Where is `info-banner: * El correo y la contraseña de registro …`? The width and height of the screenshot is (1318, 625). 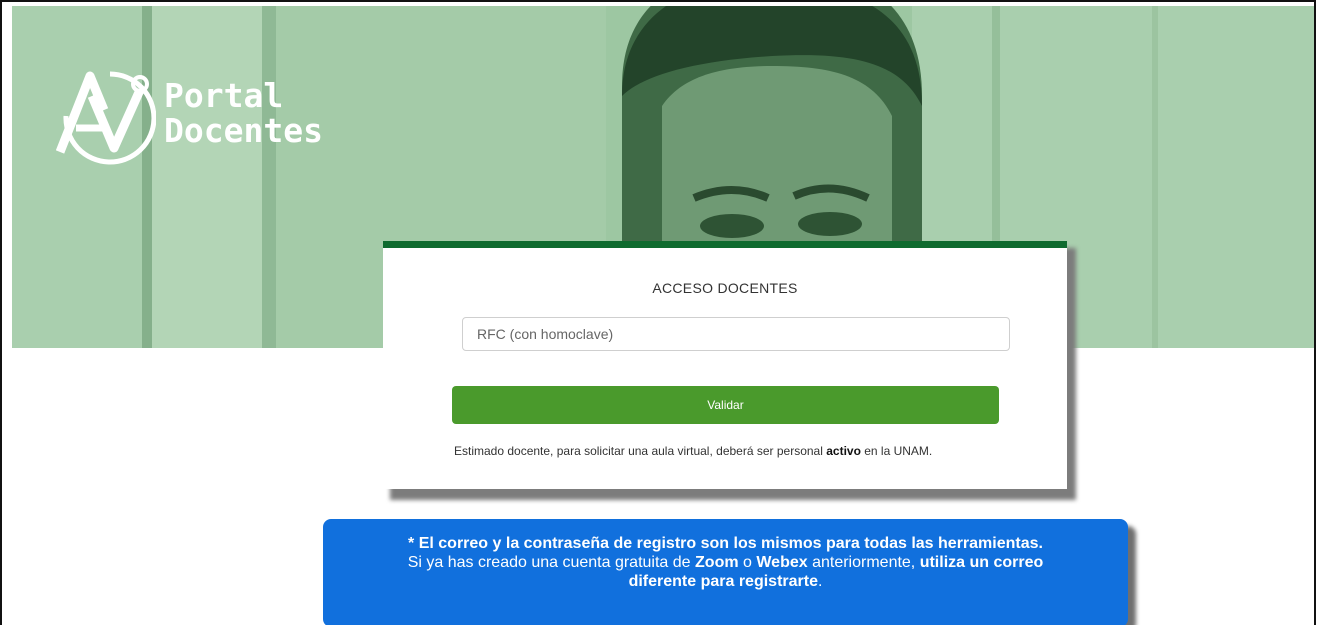
info-banner: * El correo y la contraseña de registro … is located at coordinates (725, 572).